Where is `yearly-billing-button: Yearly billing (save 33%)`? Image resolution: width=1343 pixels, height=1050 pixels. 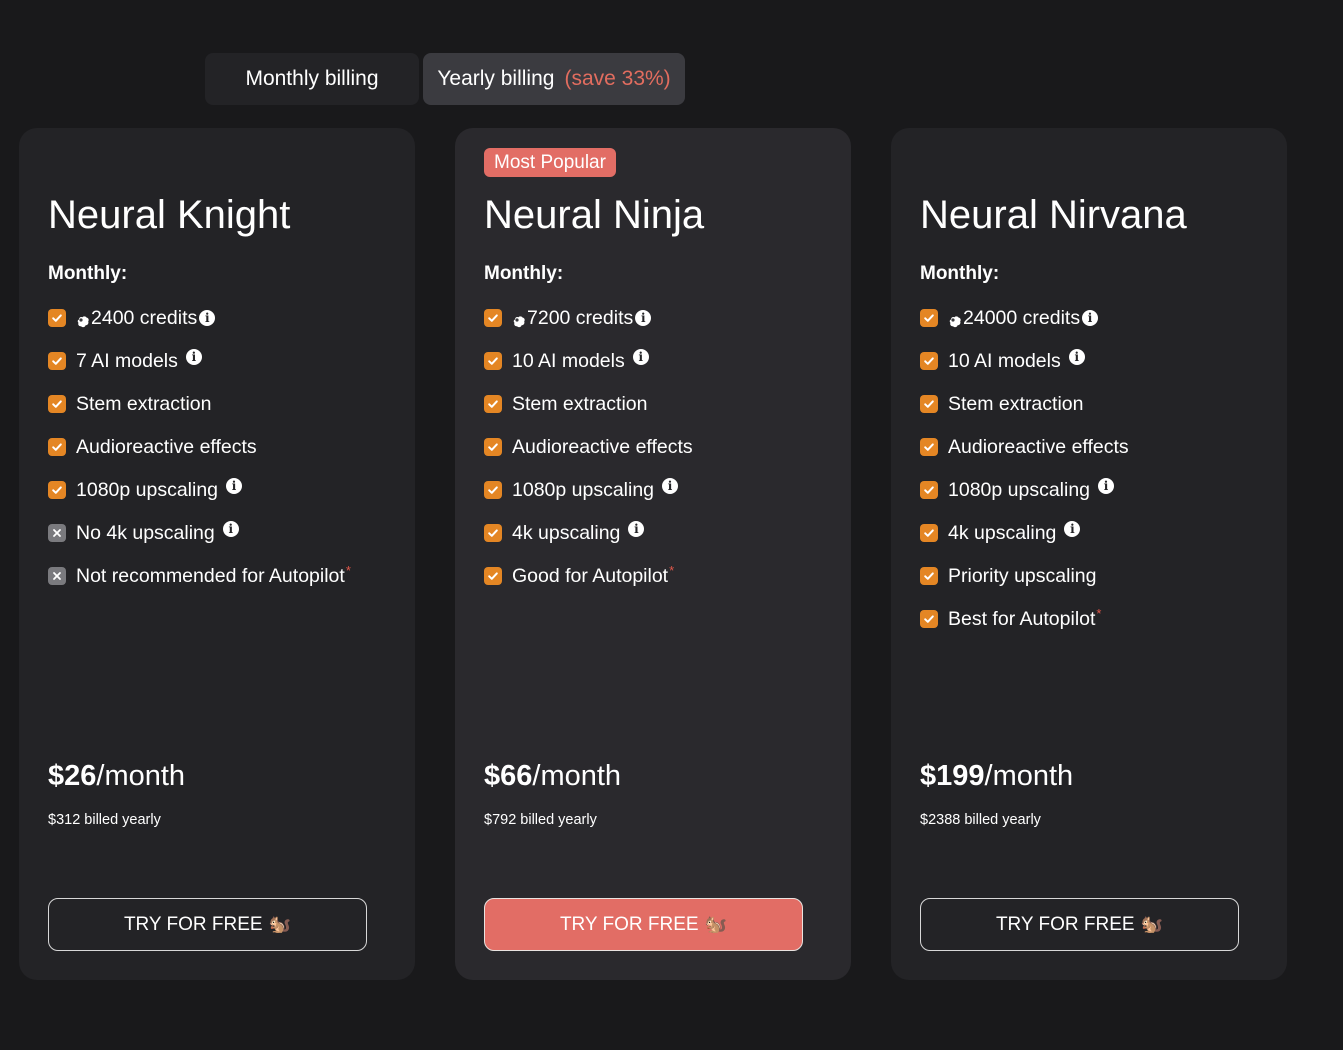
yearly-billing-button: Yearly billing (save 33%) is located at coordinates (554, 79).